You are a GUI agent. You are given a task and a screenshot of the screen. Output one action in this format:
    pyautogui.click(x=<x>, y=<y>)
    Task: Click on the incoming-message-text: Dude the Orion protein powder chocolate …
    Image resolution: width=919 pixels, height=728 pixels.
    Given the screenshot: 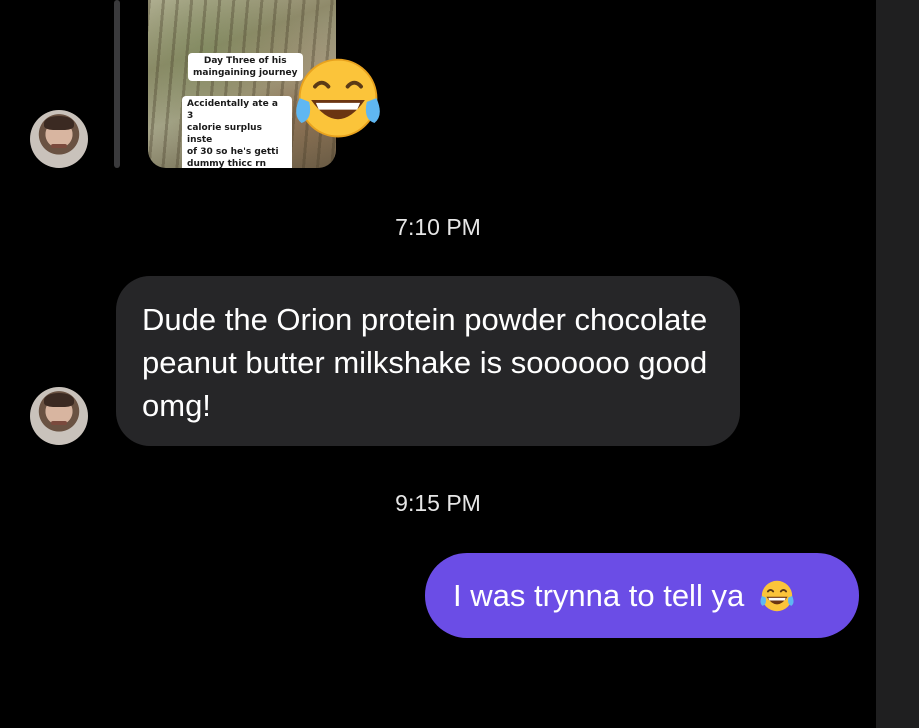 What is the action you would take?
    pyautogui.click(x=425, y=362)
    